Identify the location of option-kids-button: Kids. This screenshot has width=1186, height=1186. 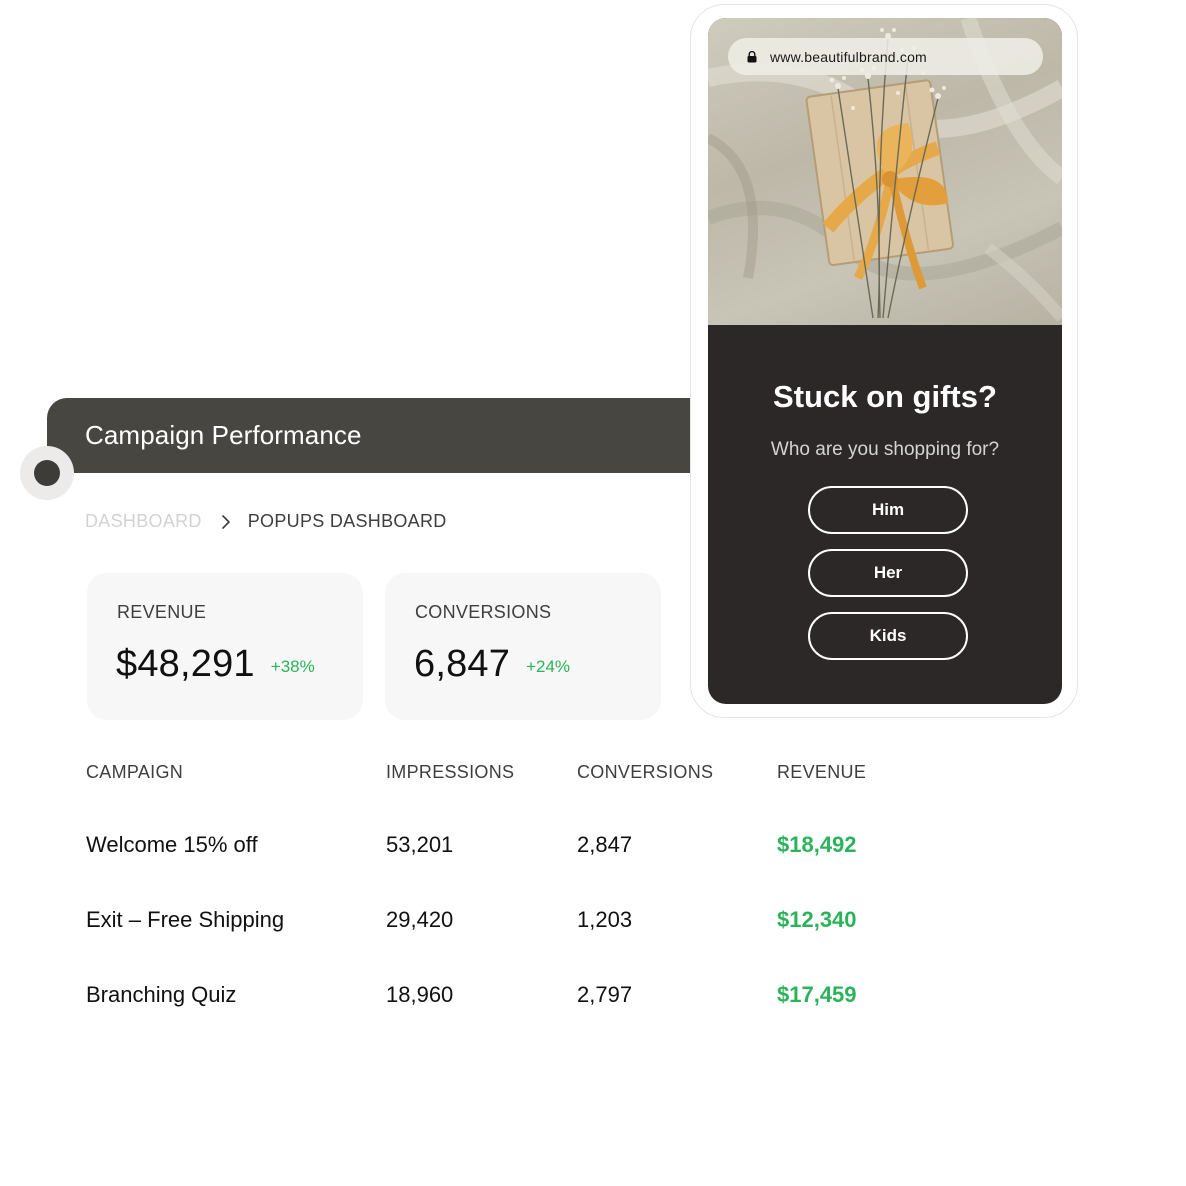
(888, 636).